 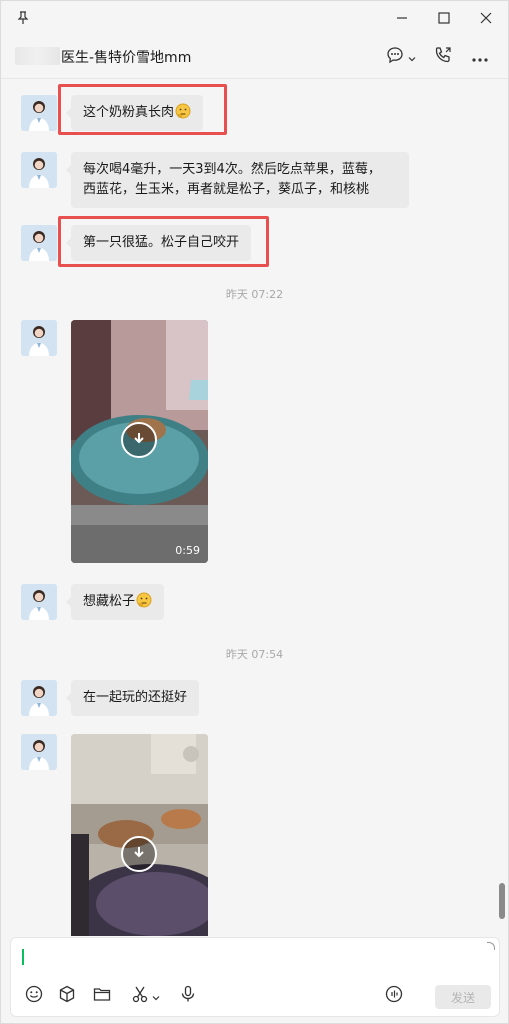 What do you see at coordinates (463, 997) in the screenshot?
I see `send-button: 发送` at bounding box center [463, 997].